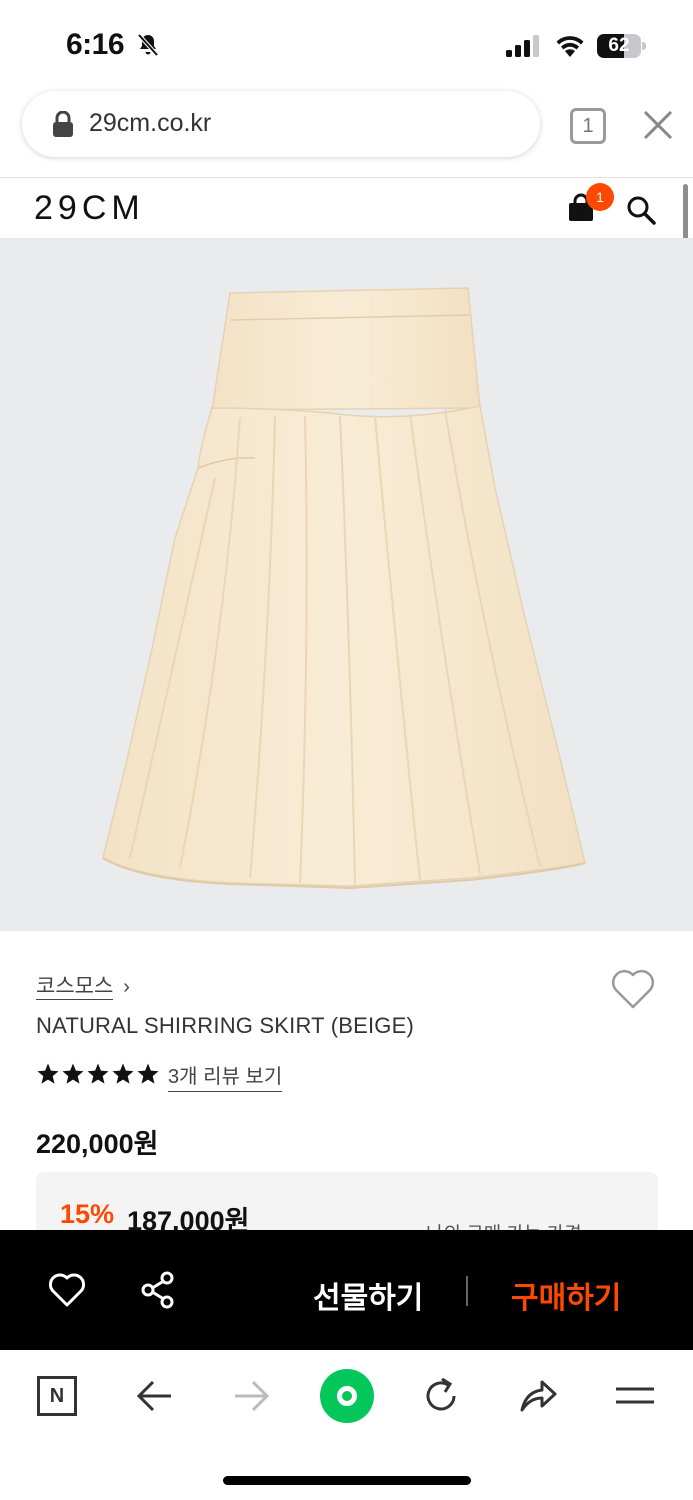 The image size is (693, 1500). Describe the element at coordinates (251, 1396) in the screenshot. I see `forward-icon` at that location.